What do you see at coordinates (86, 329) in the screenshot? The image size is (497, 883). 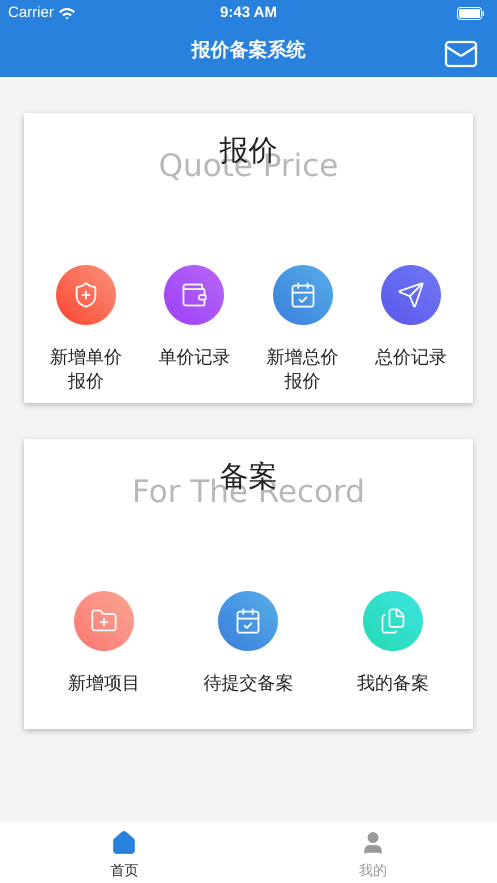 I see `menu-item: 新增单价报价` at bounding box center [86, 329].